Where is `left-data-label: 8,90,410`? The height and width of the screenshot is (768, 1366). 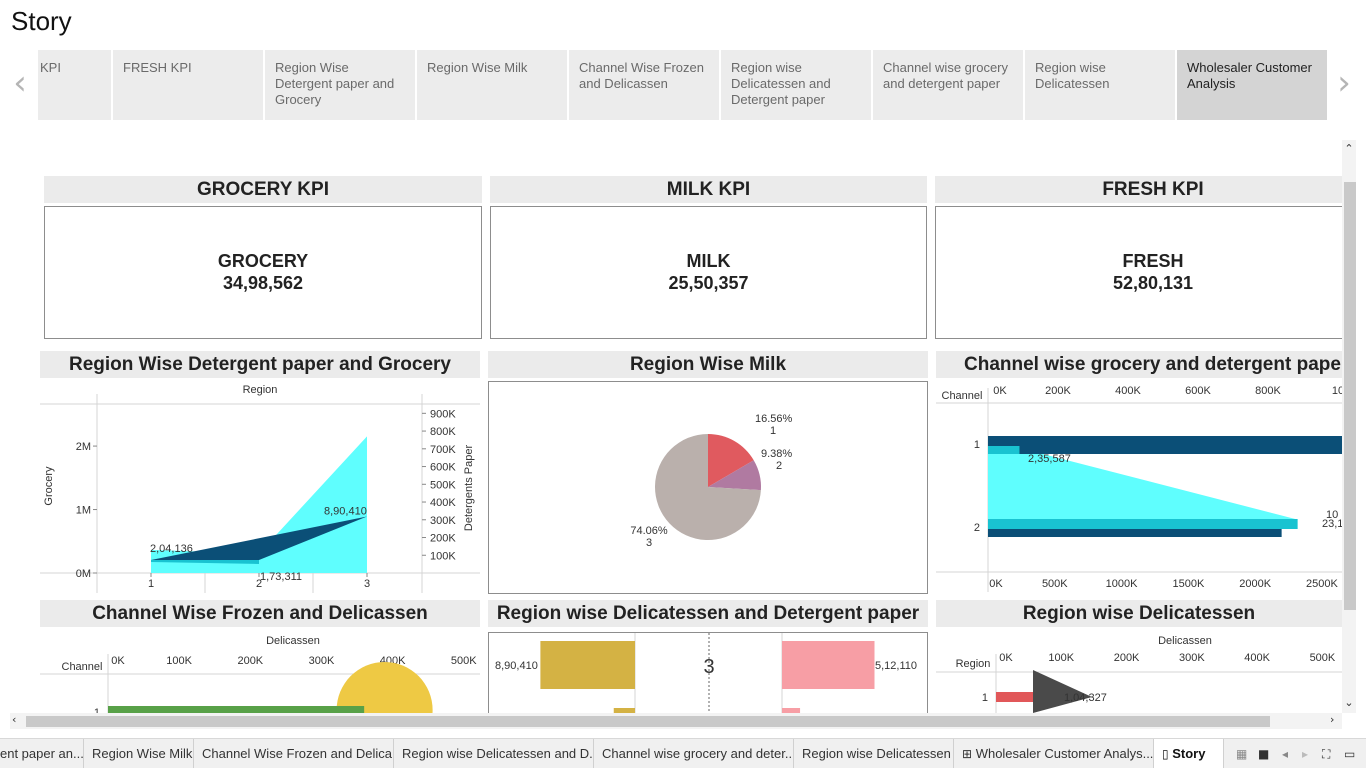
left-data-label: 8,90,410 is located at coordinates (516, 666).